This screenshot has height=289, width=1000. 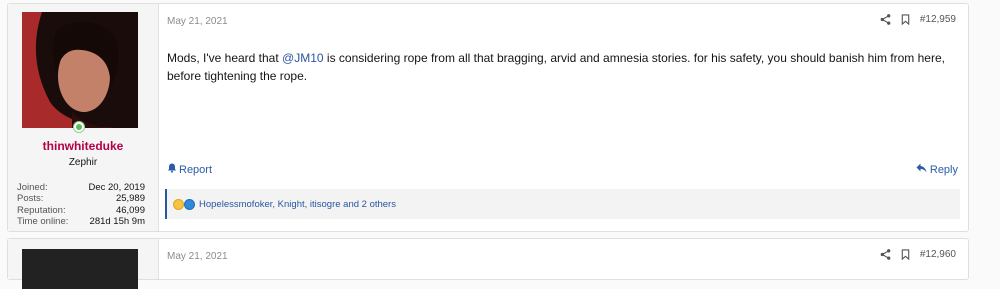 What do you see at coordinates (303, 58) in the screenshot?
I see `user-mention: @JM10` at bounding box center [303, 58].